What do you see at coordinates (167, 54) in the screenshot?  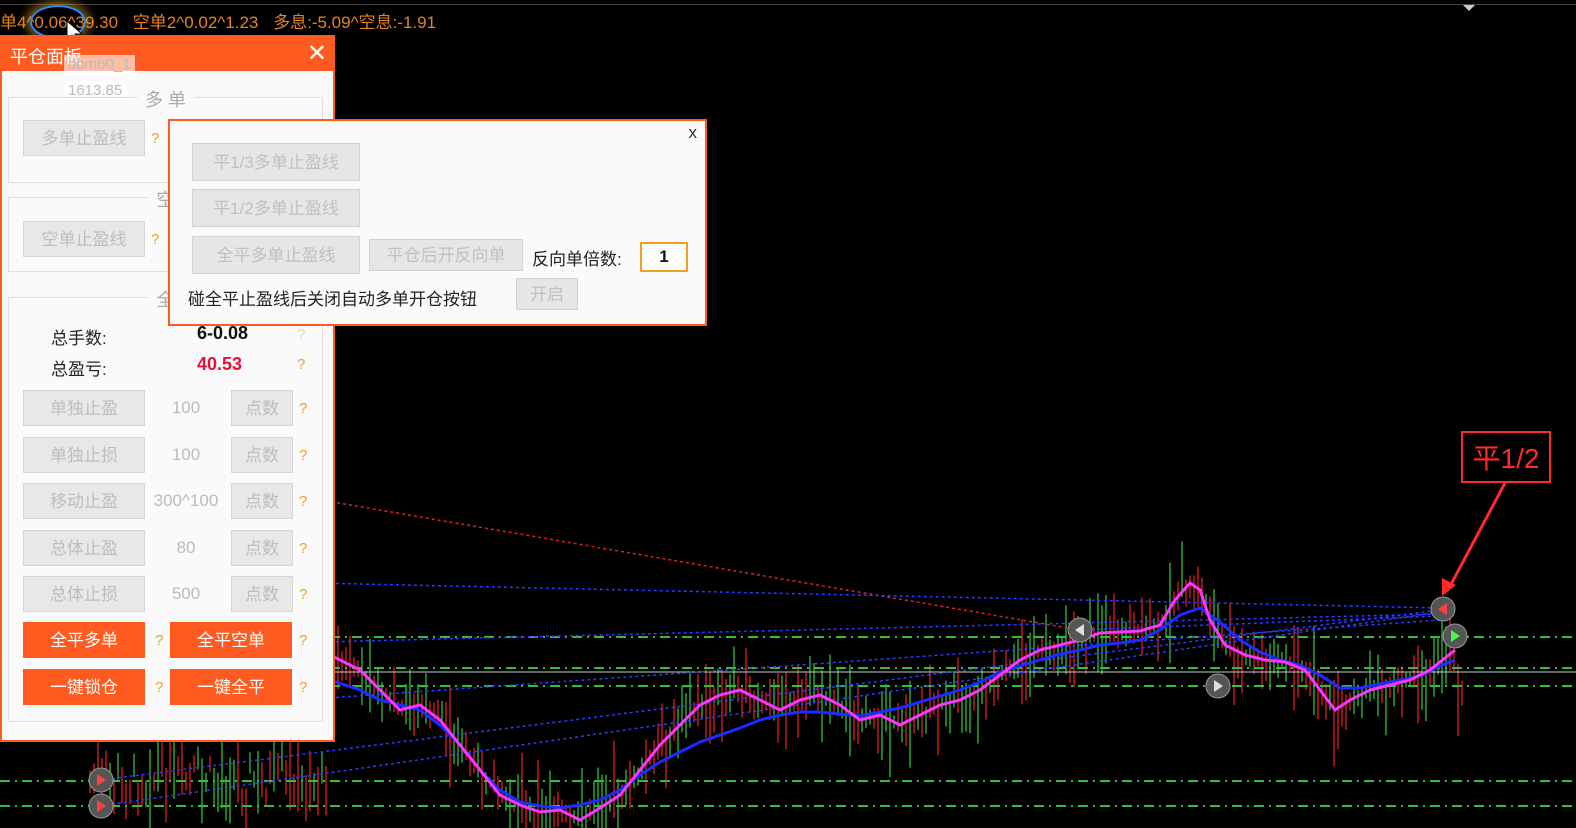 I see `panel-header: 平仓面板 ✕` at bounding box center [167, 54].